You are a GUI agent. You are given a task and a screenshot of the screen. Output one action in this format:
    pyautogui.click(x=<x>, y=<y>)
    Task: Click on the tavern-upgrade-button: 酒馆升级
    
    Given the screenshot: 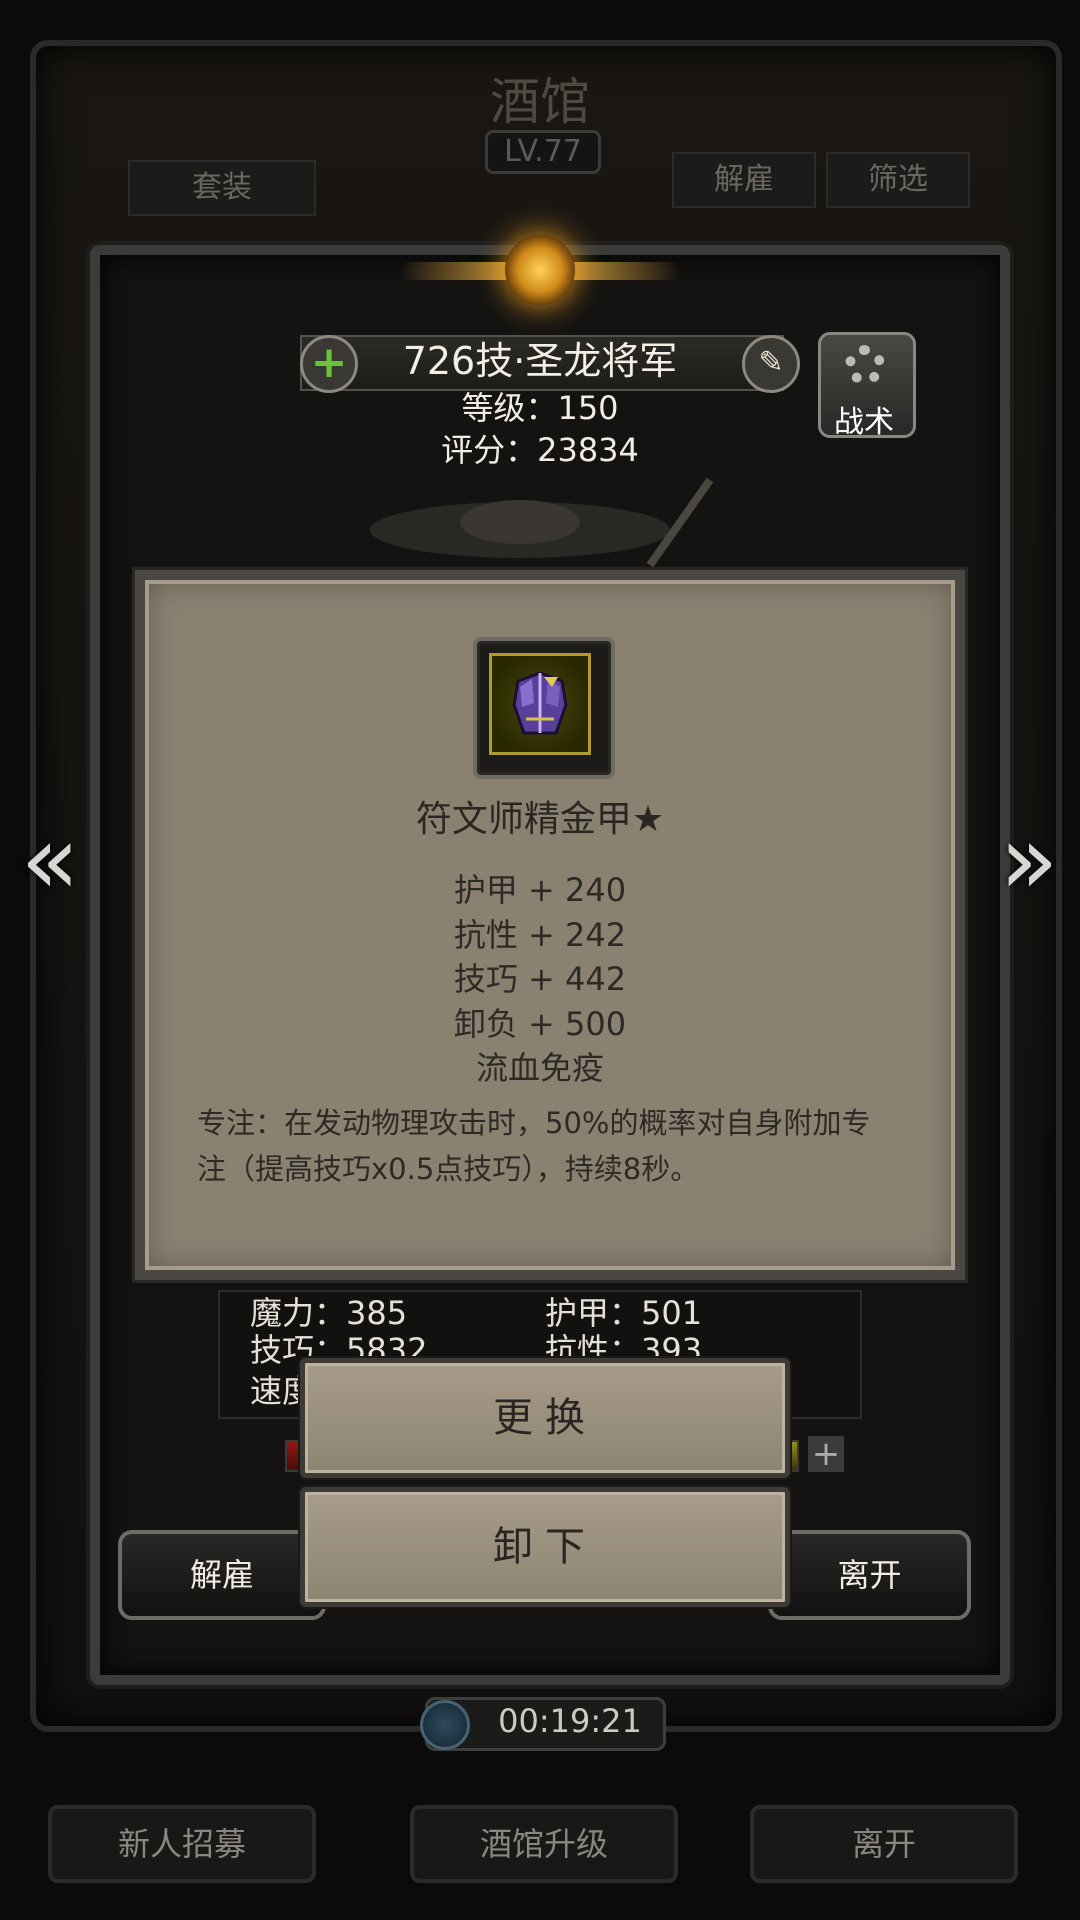 What is the action you would take?
    pyautogui.click(x=544, y=1844)
    